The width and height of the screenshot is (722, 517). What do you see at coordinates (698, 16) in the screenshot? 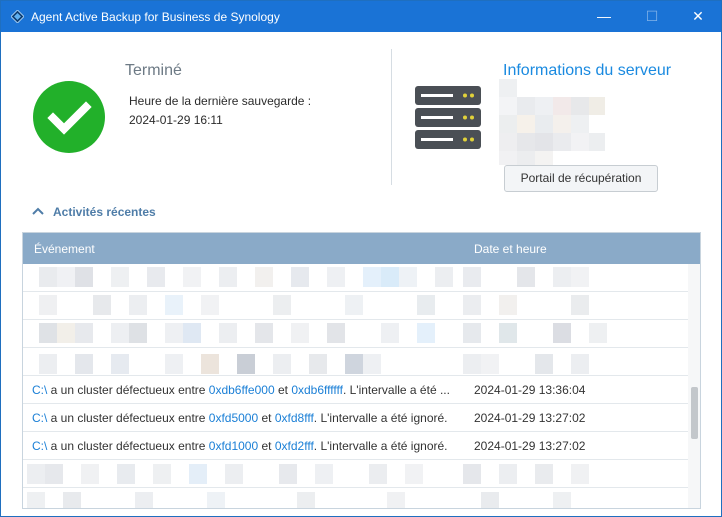
I see `close-button: ✕` at bounding box center [698, 16].